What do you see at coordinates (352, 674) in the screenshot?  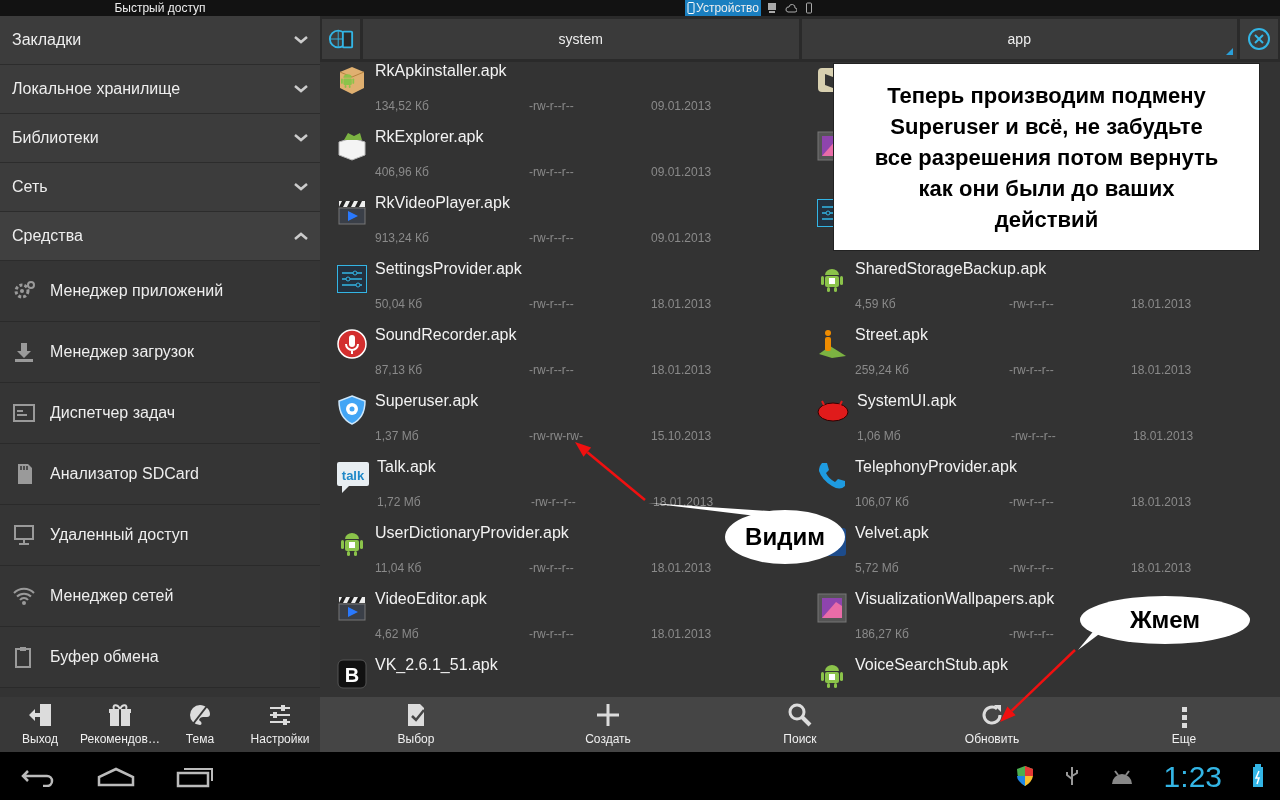 I see `letter-tile-icon: B` at bounding box center [352, 674].